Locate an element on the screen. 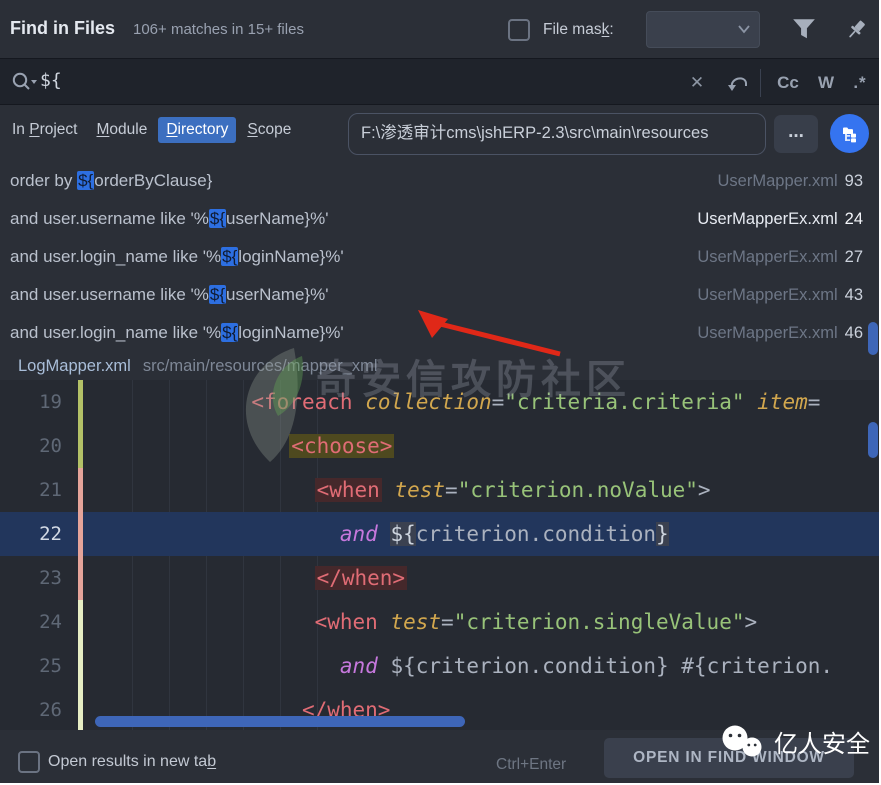 Image resolution: width=881 pixels, height=785 pixels. line-number: 23 is located at coordinates (50, 578).